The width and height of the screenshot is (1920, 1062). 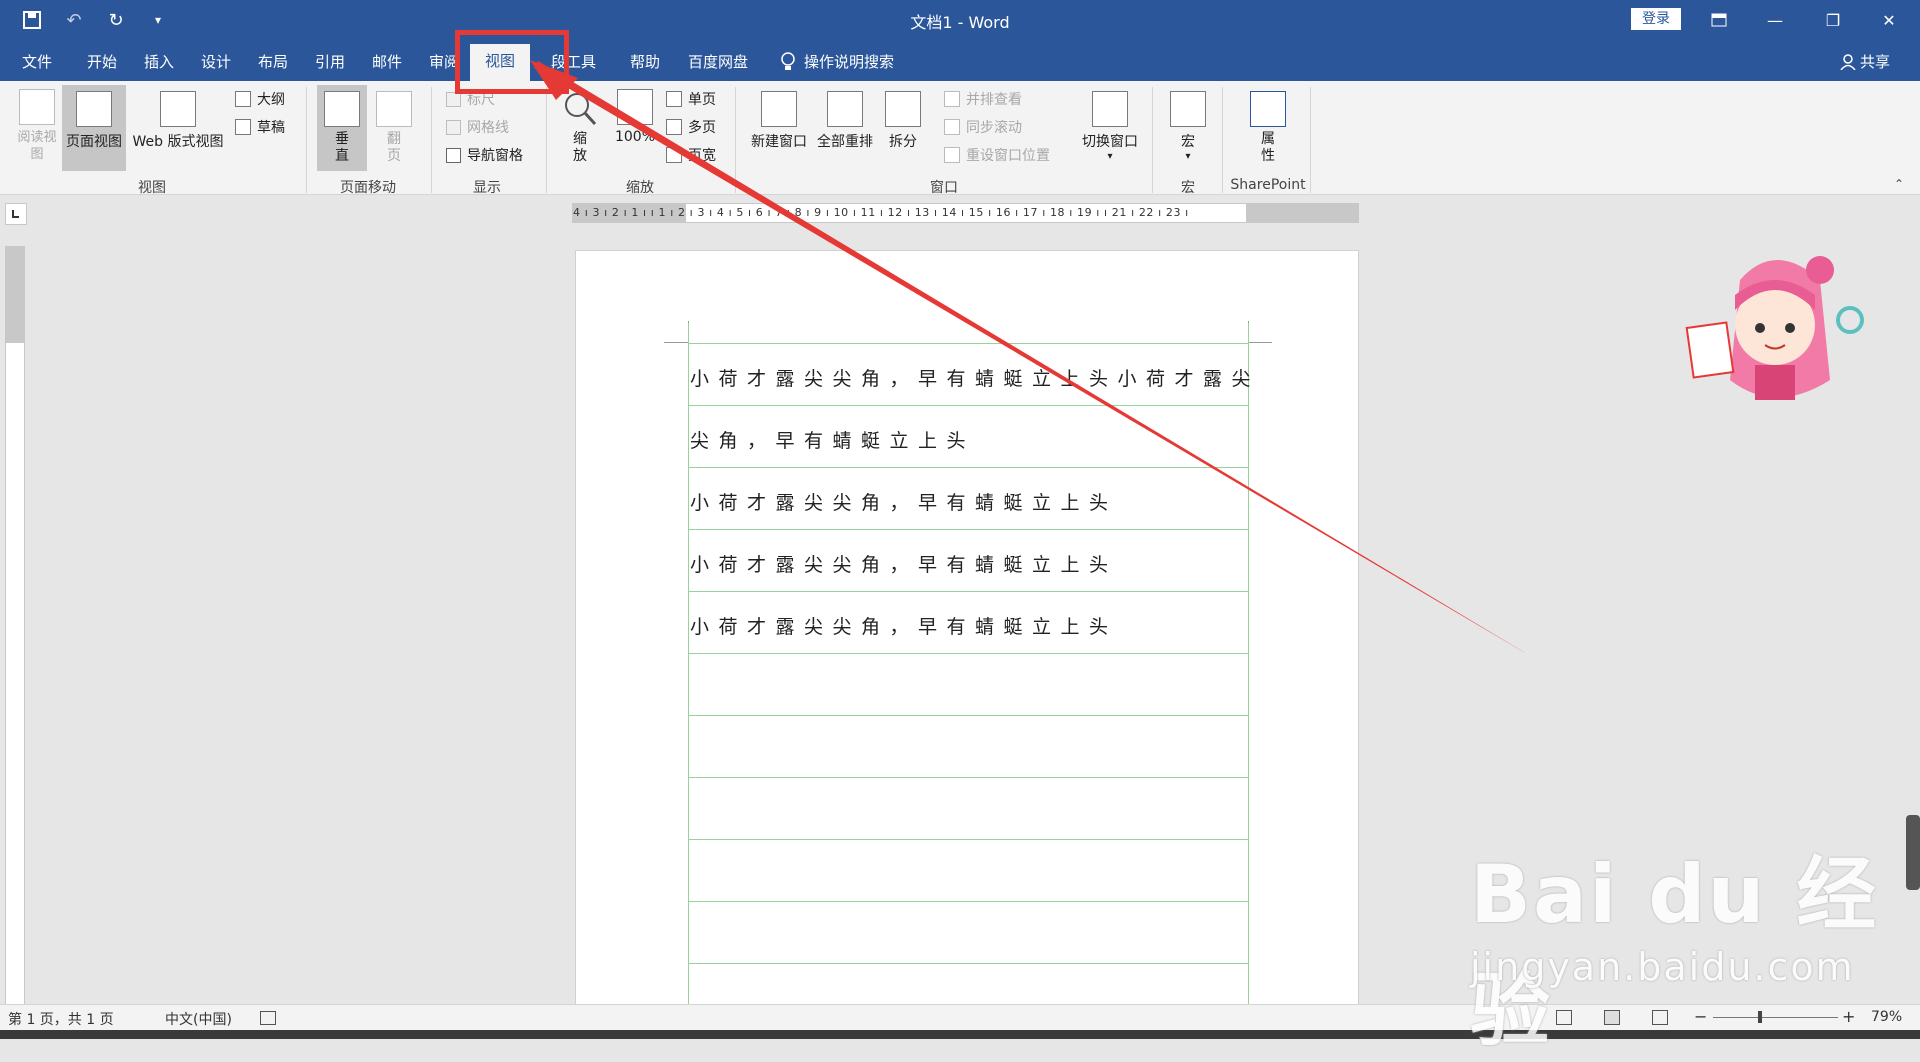 What do you see at coordinates (1662, 967) in the screenshot?
I see `watermark-url: jingyan.baidu.com` at bounding box center [1662, 967].